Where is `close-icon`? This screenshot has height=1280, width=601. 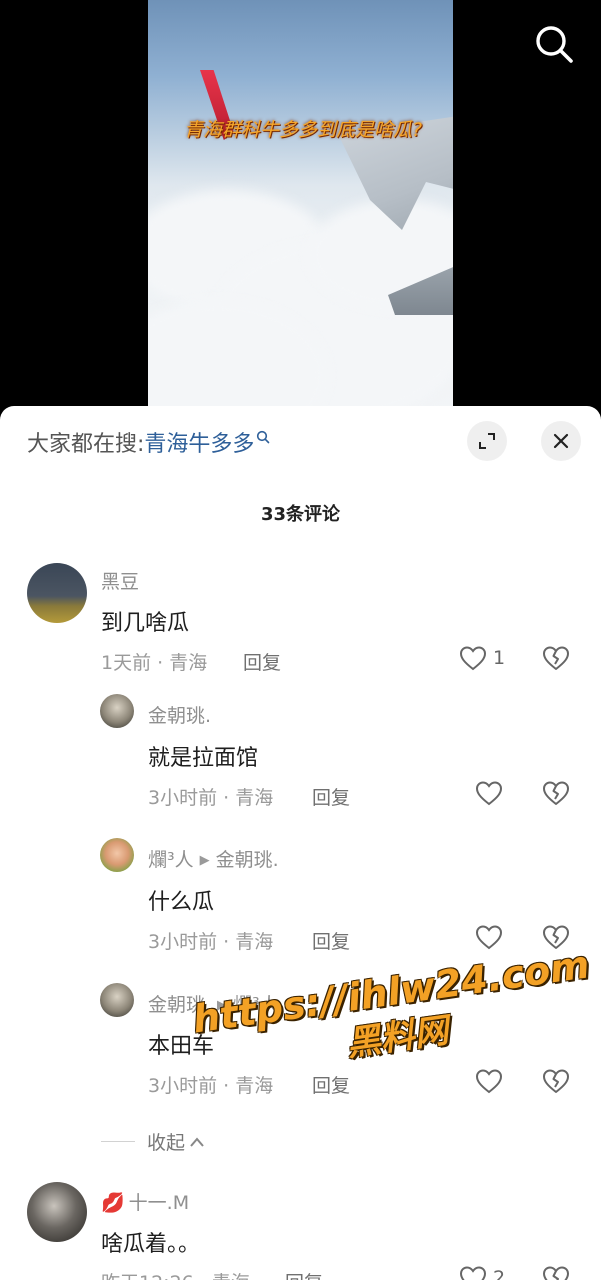
close-icon is located at coordinates (561, 441).